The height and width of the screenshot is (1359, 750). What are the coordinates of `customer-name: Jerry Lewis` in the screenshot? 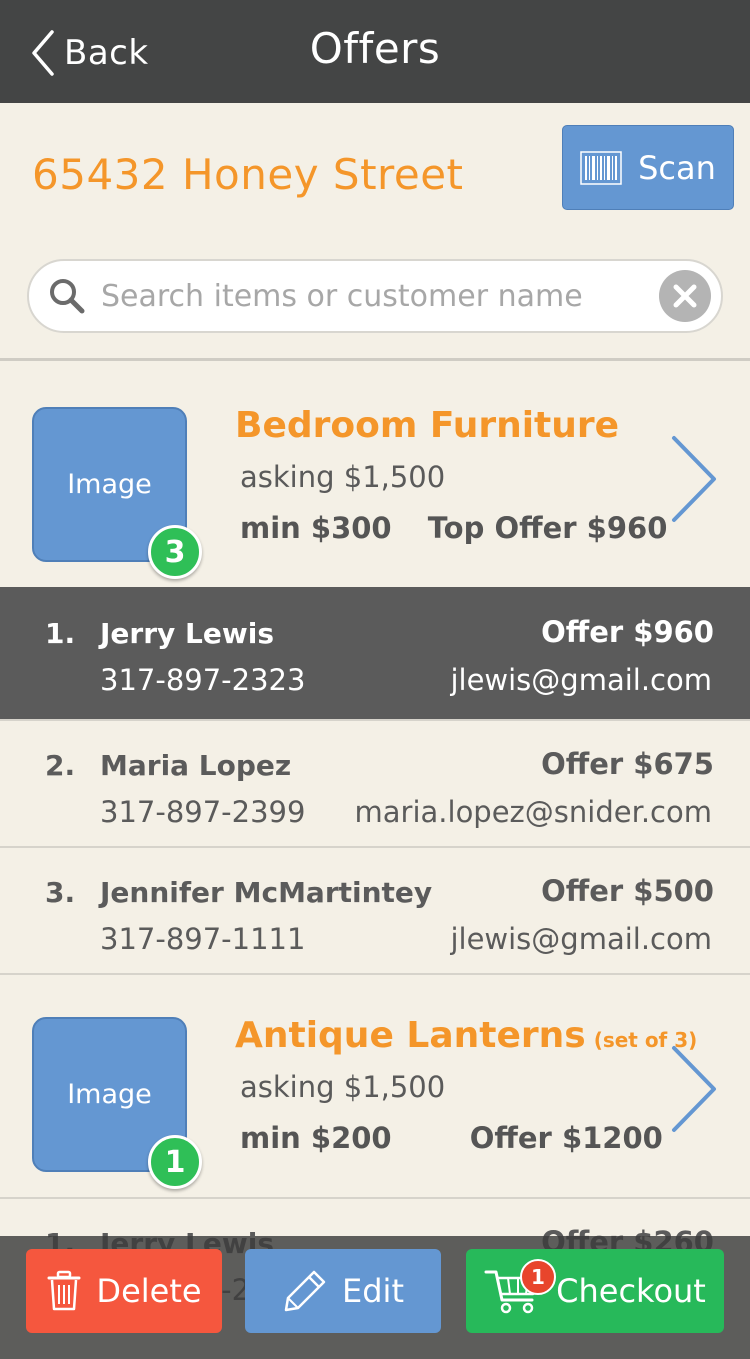 It's located at (187, 633).